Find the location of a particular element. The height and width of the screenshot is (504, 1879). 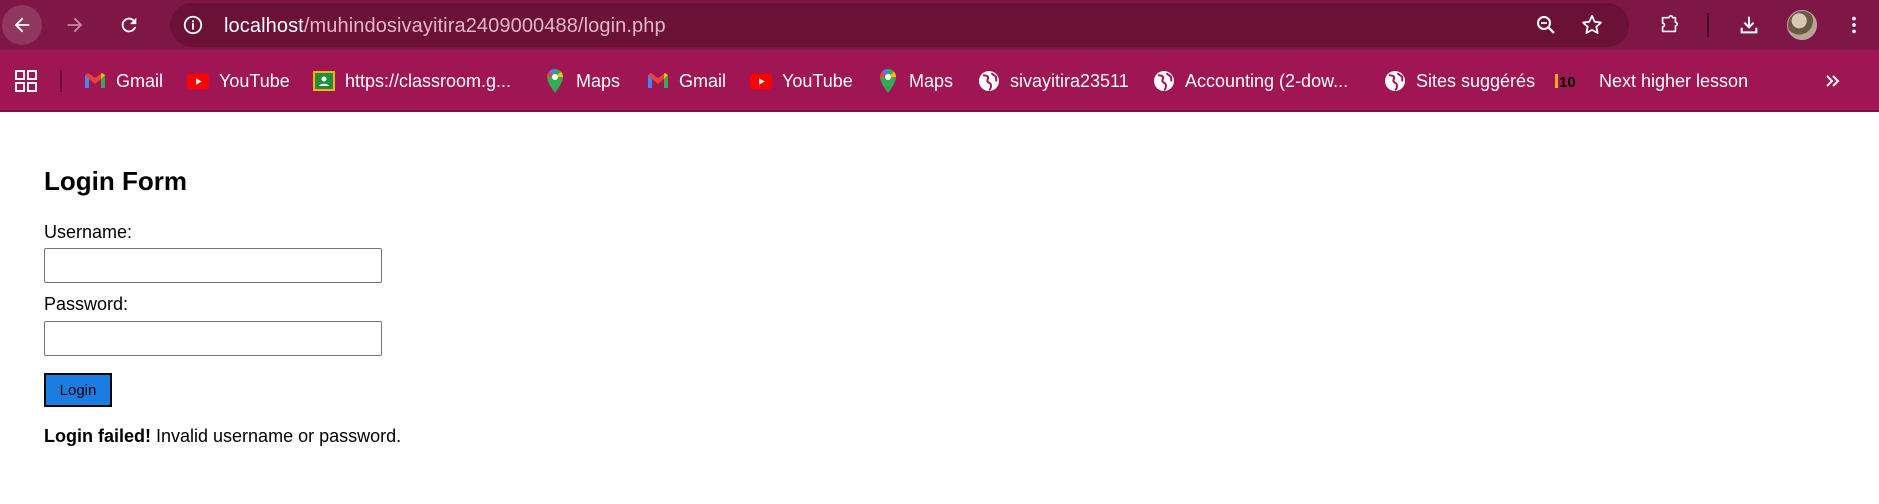

avatar is located at coordinates (1802, 25).